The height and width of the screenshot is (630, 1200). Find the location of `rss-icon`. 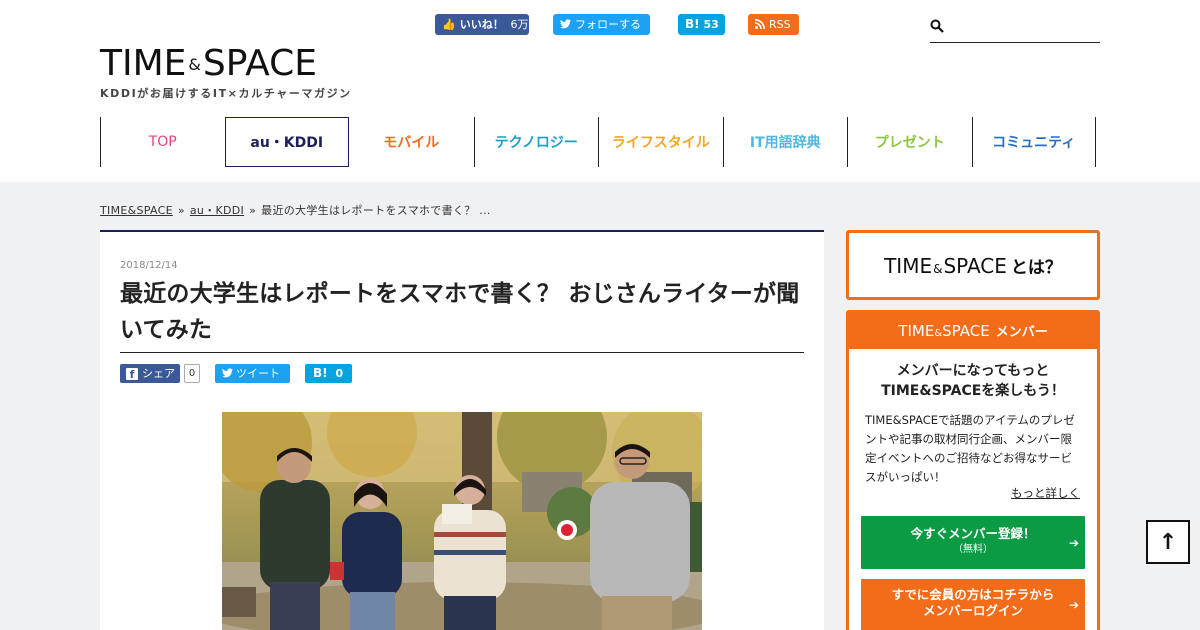

rss-icon is located at coordinates (759, 24).